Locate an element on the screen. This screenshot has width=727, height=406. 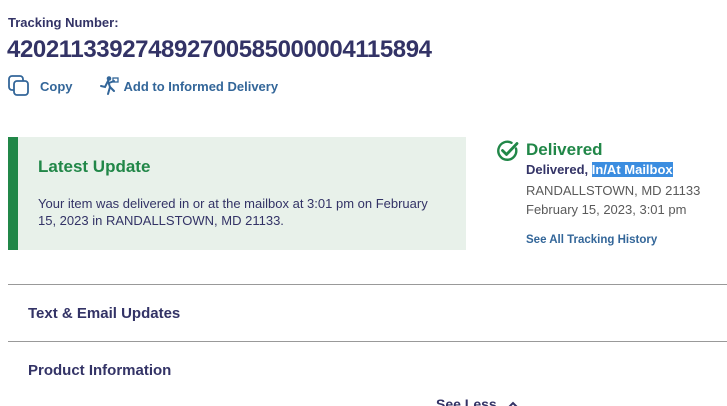
tracking-actions: Copy Add to Informed Delivery is located at coordinates (143, 86).